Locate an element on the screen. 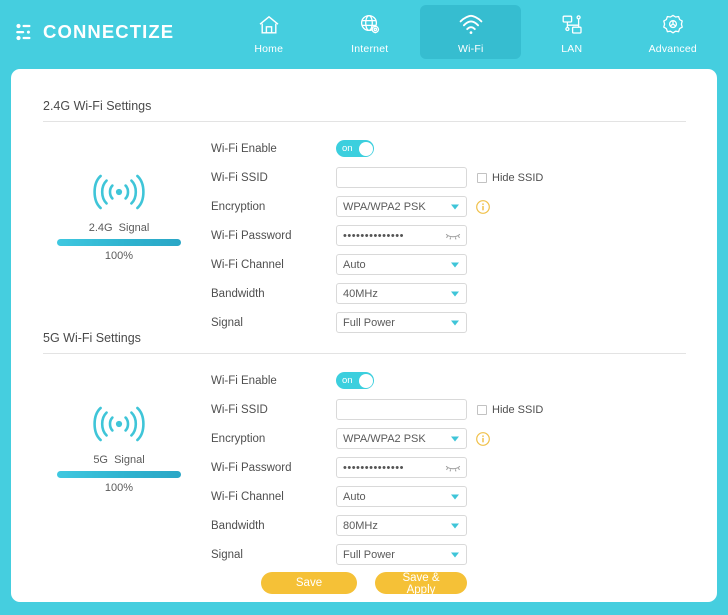  label-signal: Signal is located at coordinates (227, 322).